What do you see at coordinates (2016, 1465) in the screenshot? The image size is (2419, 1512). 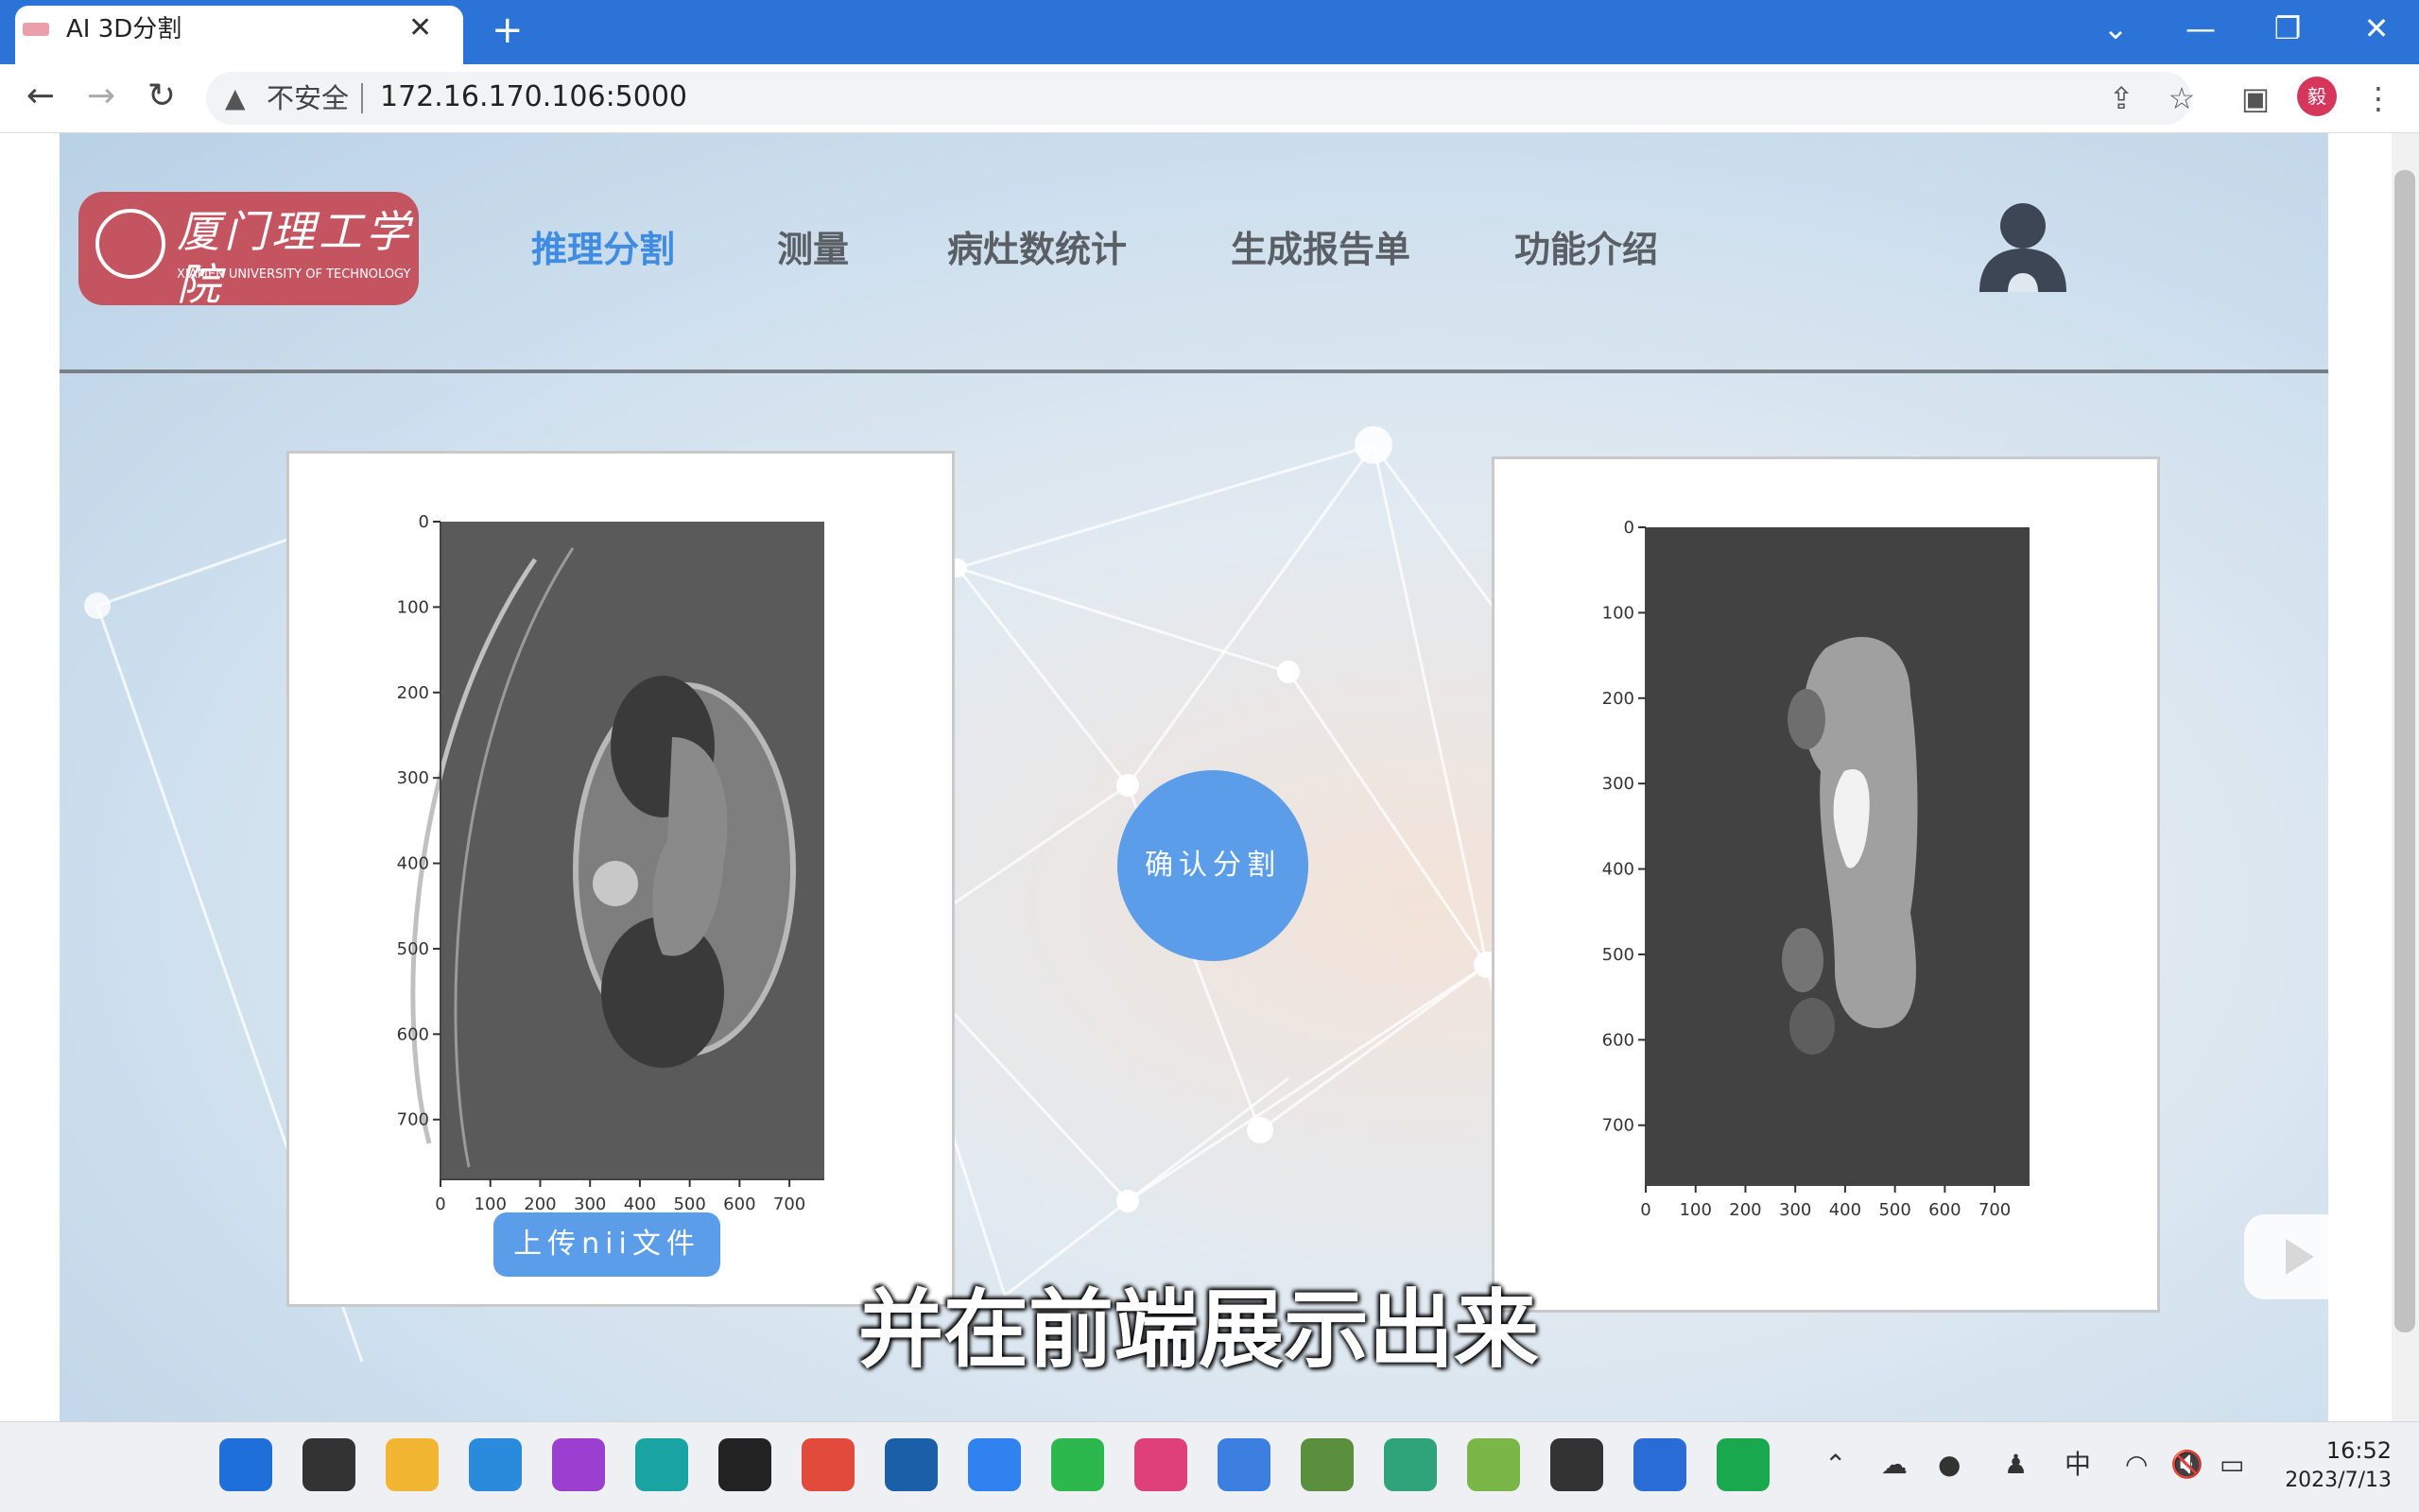 I see `qq-tray-icon: ♟` at bounding box center [2016, 1465].